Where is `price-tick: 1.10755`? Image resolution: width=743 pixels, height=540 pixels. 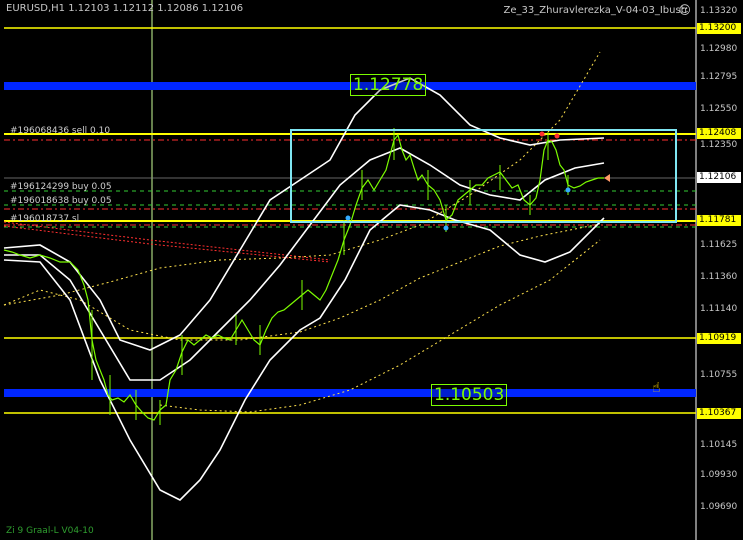
price-tick: 1.10755 is located at coordinates (719, 375).